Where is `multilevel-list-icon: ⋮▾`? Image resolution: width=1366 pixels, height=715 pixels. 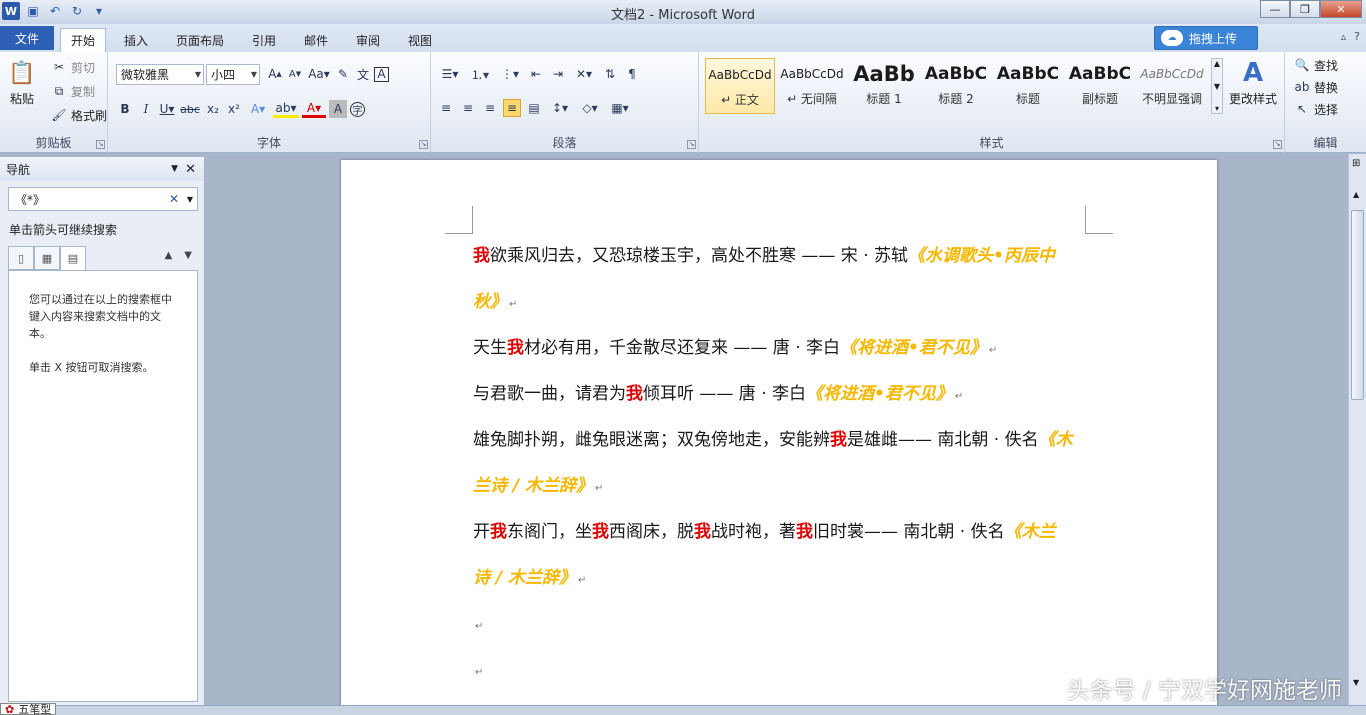 multilevel-list-icon: ⋮▾ is located at coordinates (510, 74).